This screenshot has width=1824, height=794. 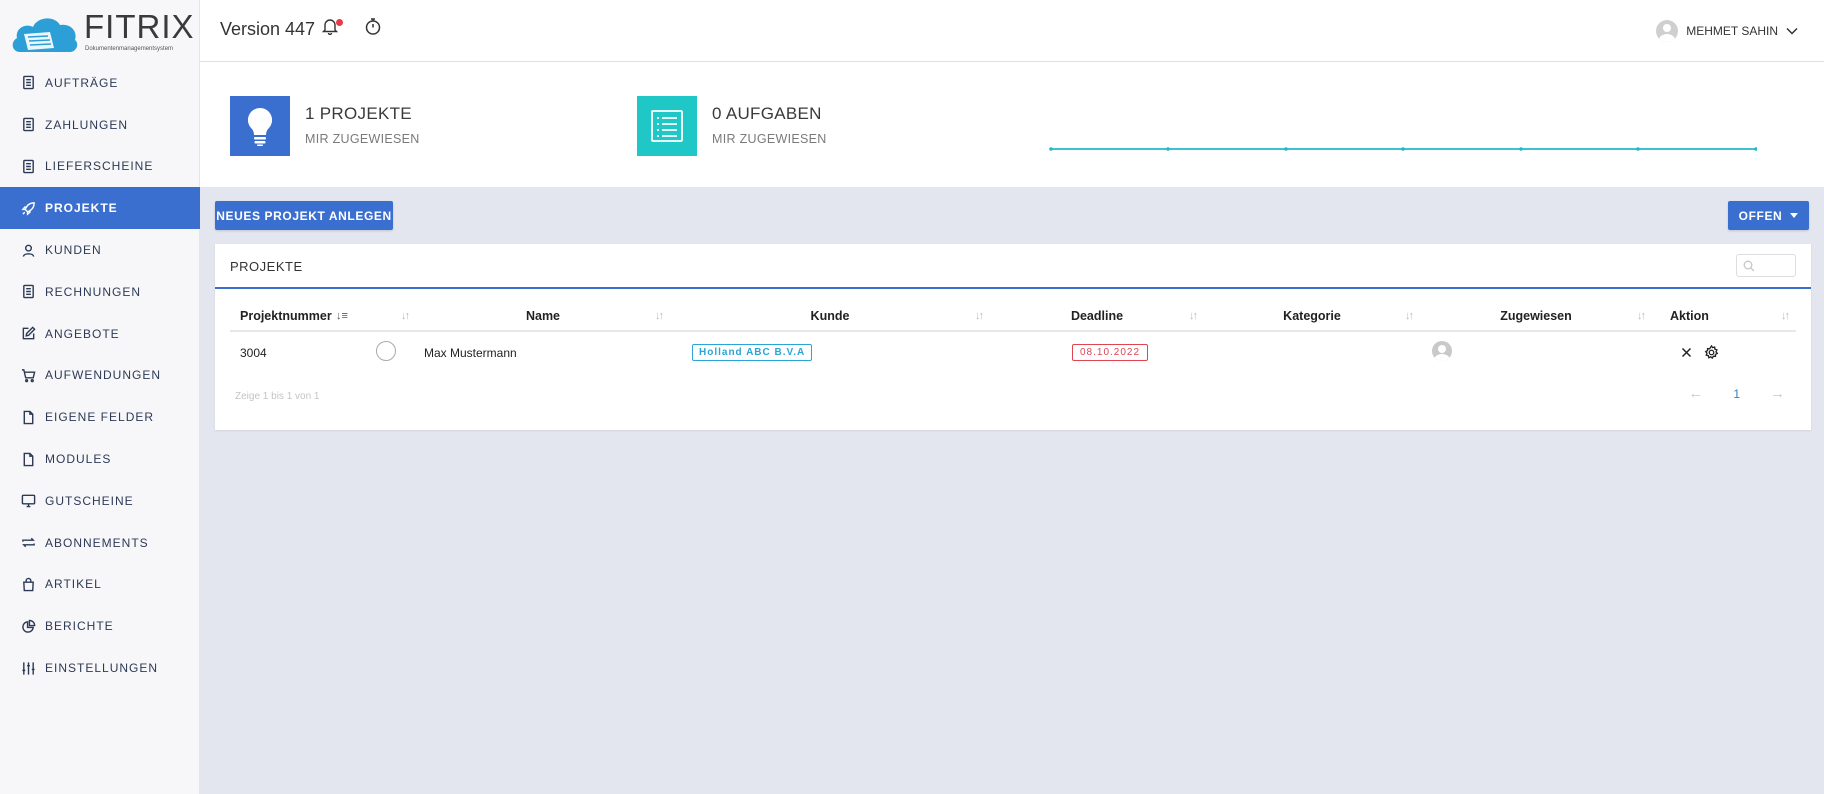 What do you see at coordinates (543, 316) in the screenshot?
I see `column-header: Name ↓↑` at bounding box center [543, 316].